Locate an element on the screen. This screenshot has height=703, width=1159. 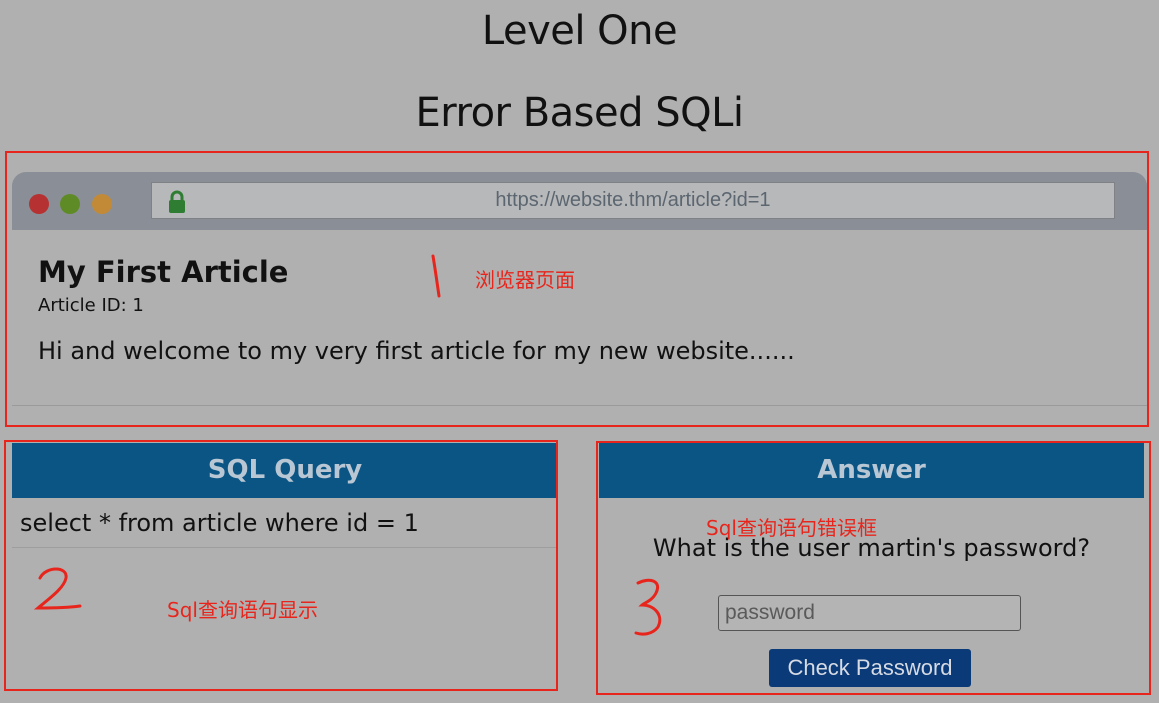
annotation-label-sql: Sql查询语句显示 is located at coordinates (242, 610).